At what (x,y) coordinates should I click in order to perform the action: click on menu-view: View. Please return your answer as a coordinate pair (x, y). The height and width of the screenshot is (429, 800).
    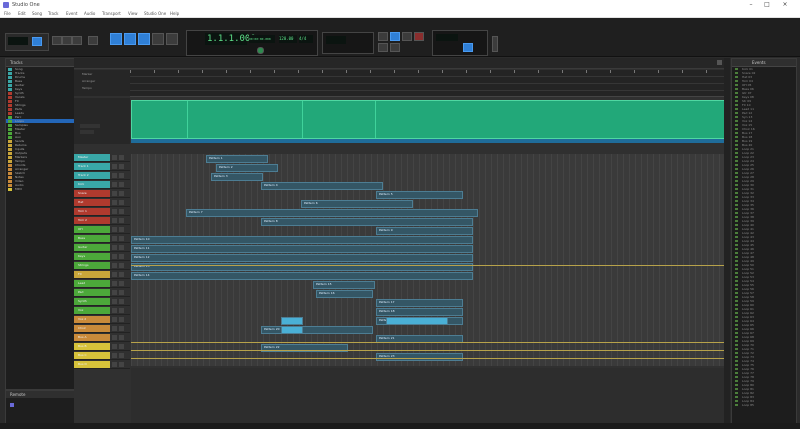
    Looking at the image, I should click on (133, 13).